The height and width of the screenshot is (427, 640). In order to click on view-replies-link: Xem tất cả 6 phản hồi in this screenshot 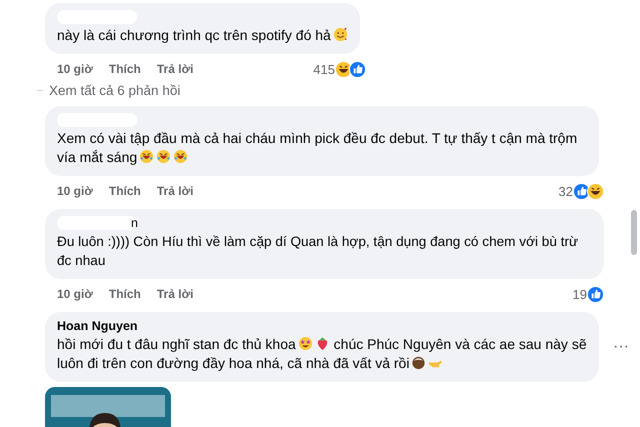, I will do `click(114, 90)`.